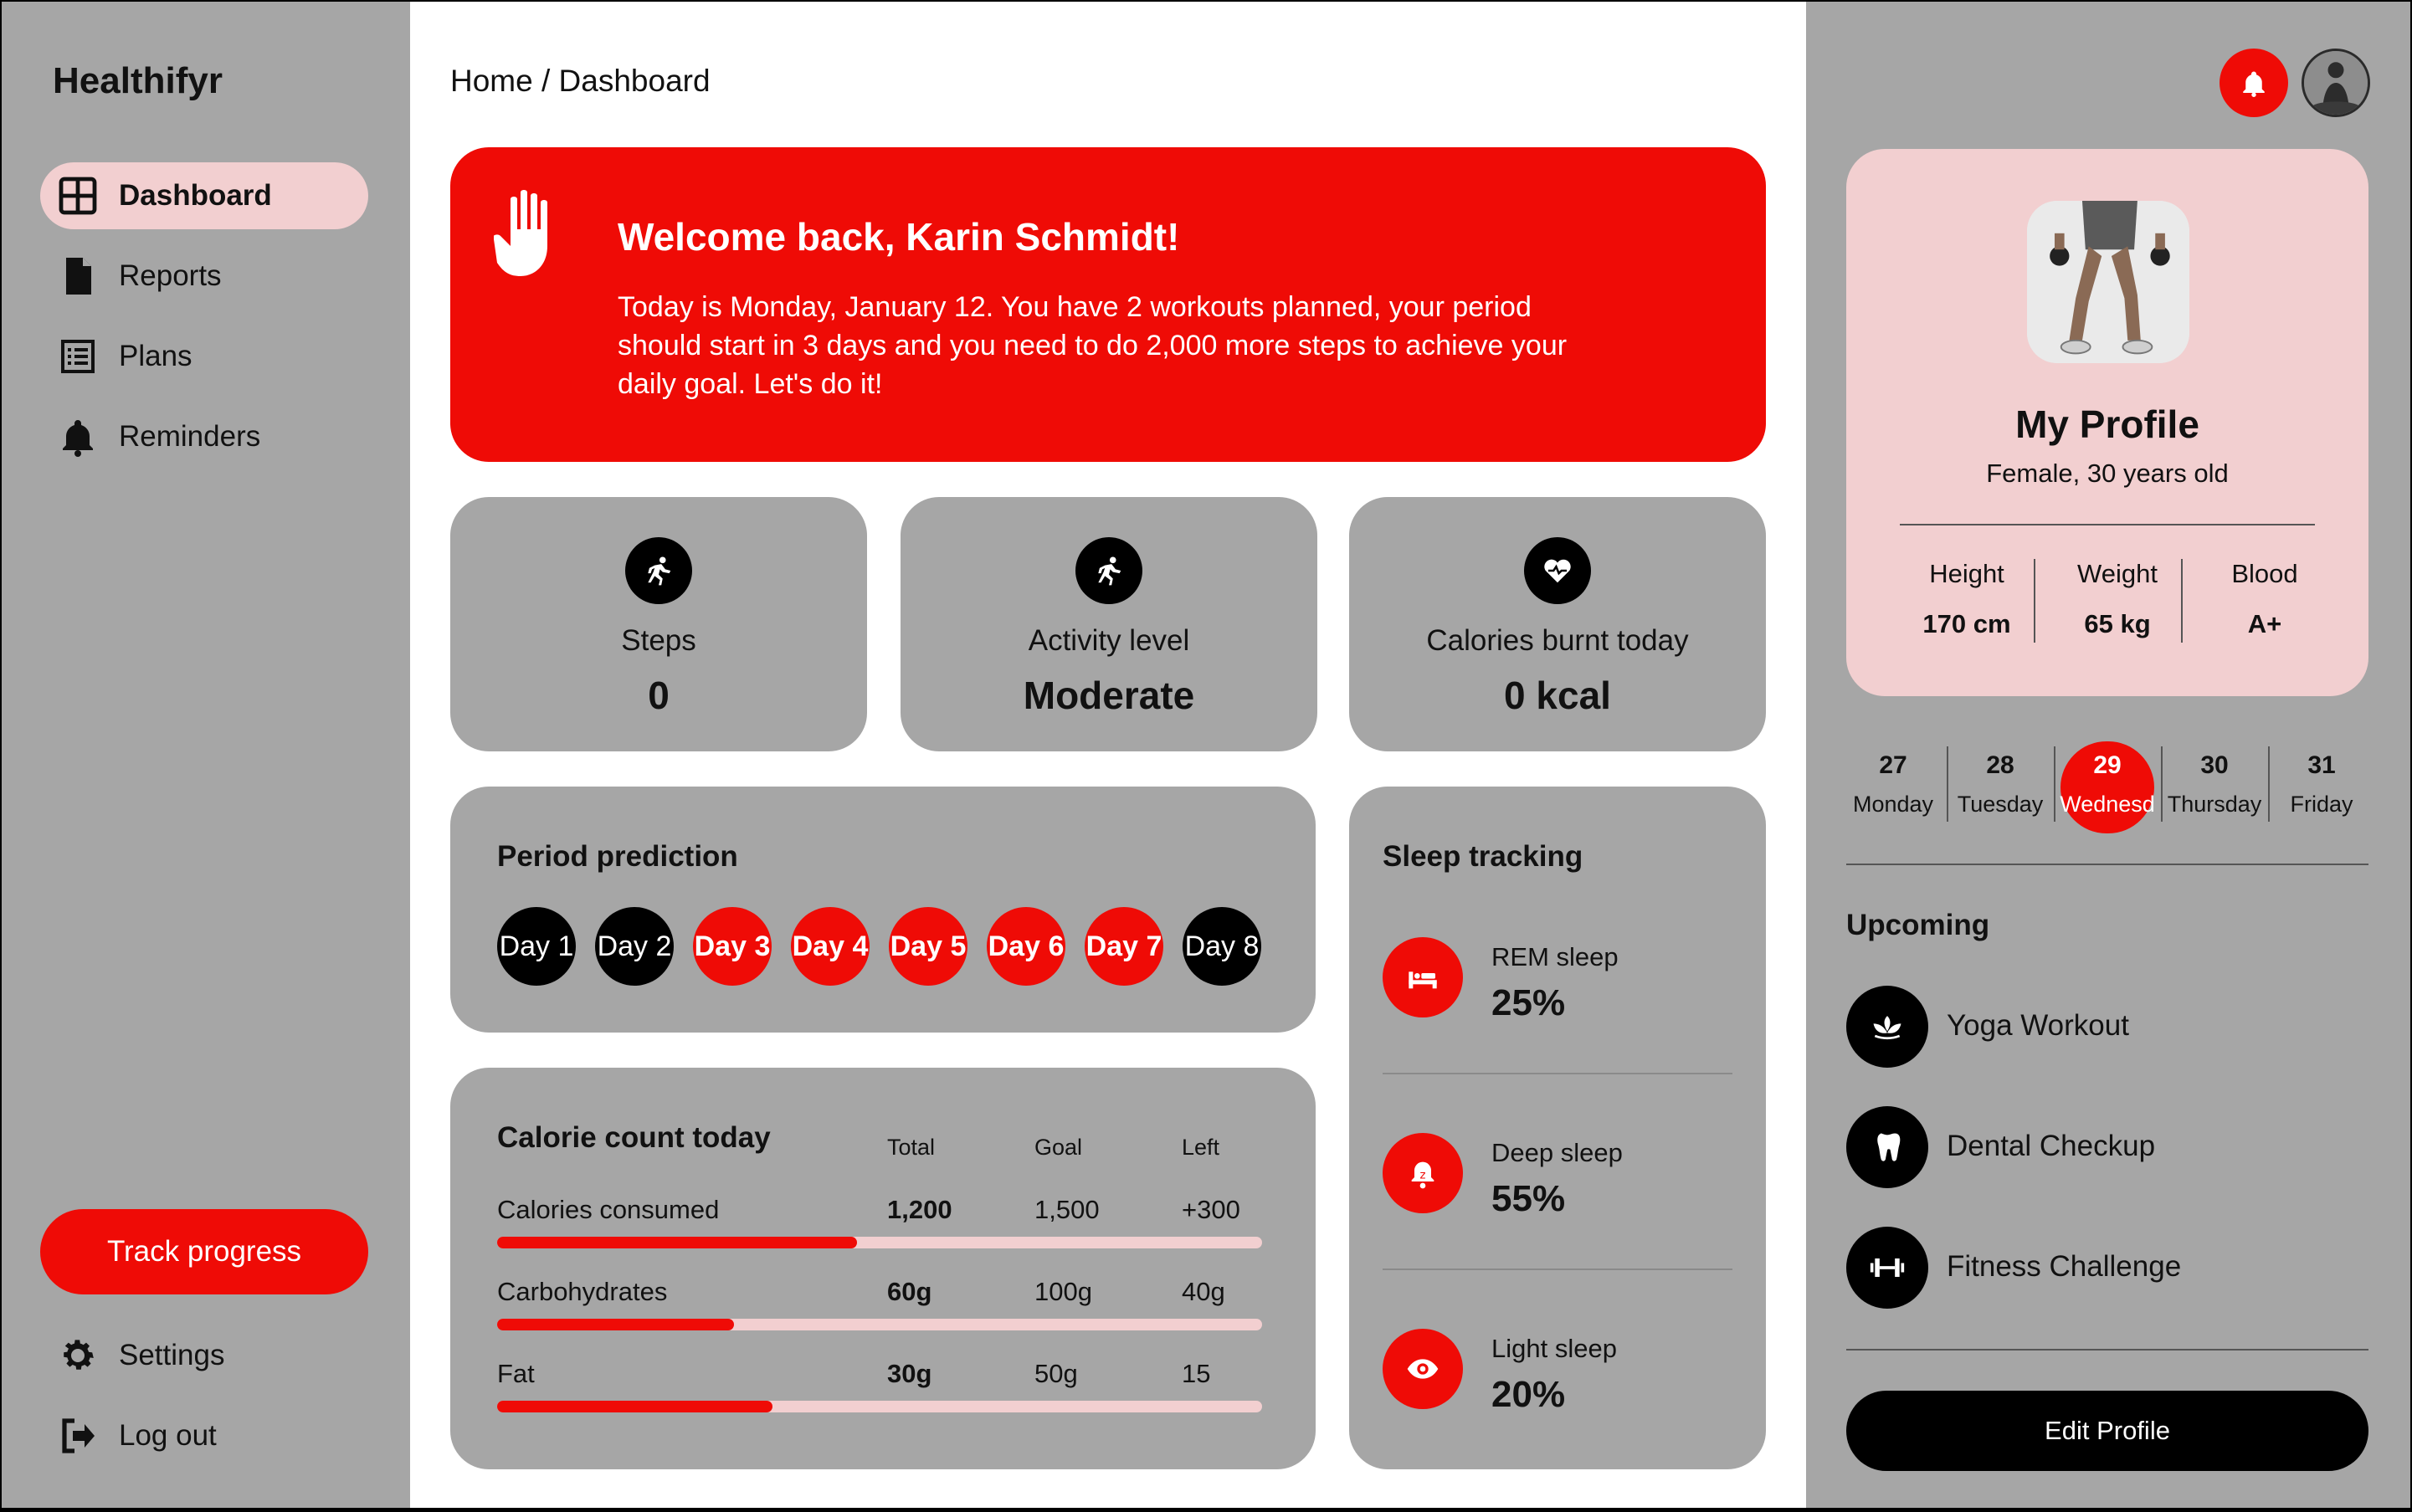 This screenshot has height=1512, width=2412. Describe the element at coordinates (2322, 787) in the screenshot. I see `calendar-day: 31 Friday` at that location.